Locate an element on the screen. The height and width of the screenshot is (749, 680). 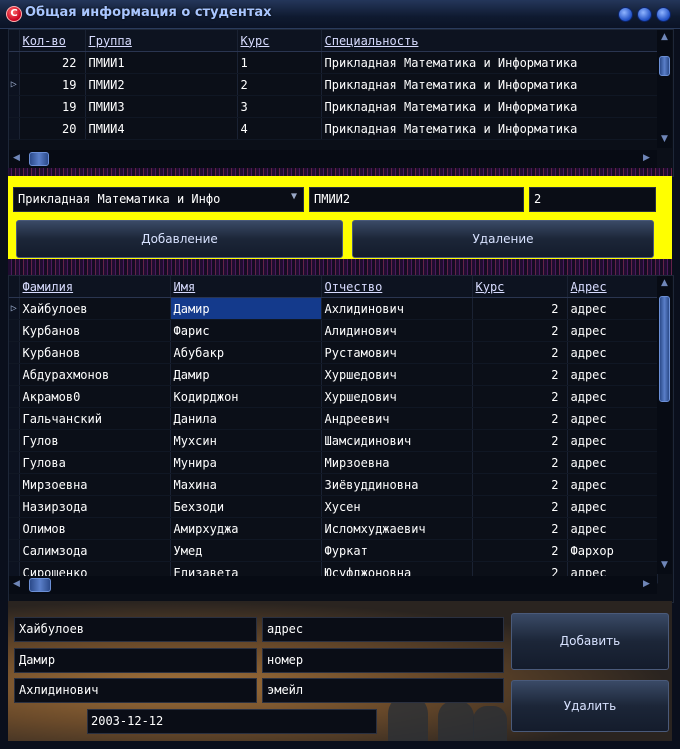
cell-first-name: Данила is located at coordinates (246, 418).